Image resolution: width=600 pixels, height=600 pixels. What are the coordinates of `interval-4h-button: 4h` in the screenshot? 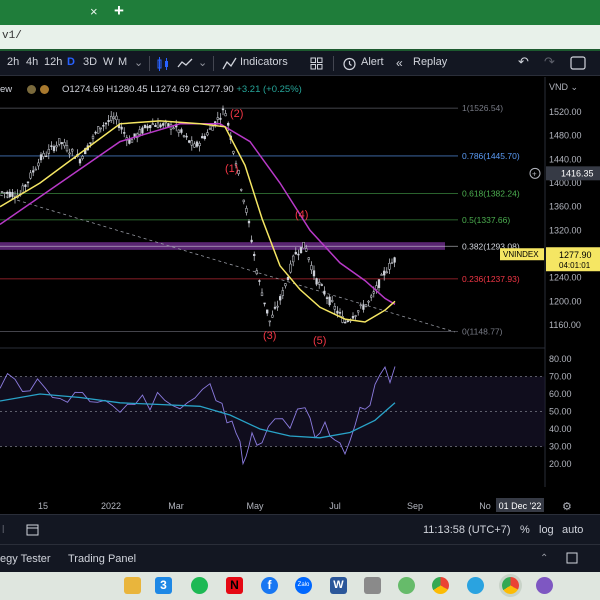 It's located at (32, 62).